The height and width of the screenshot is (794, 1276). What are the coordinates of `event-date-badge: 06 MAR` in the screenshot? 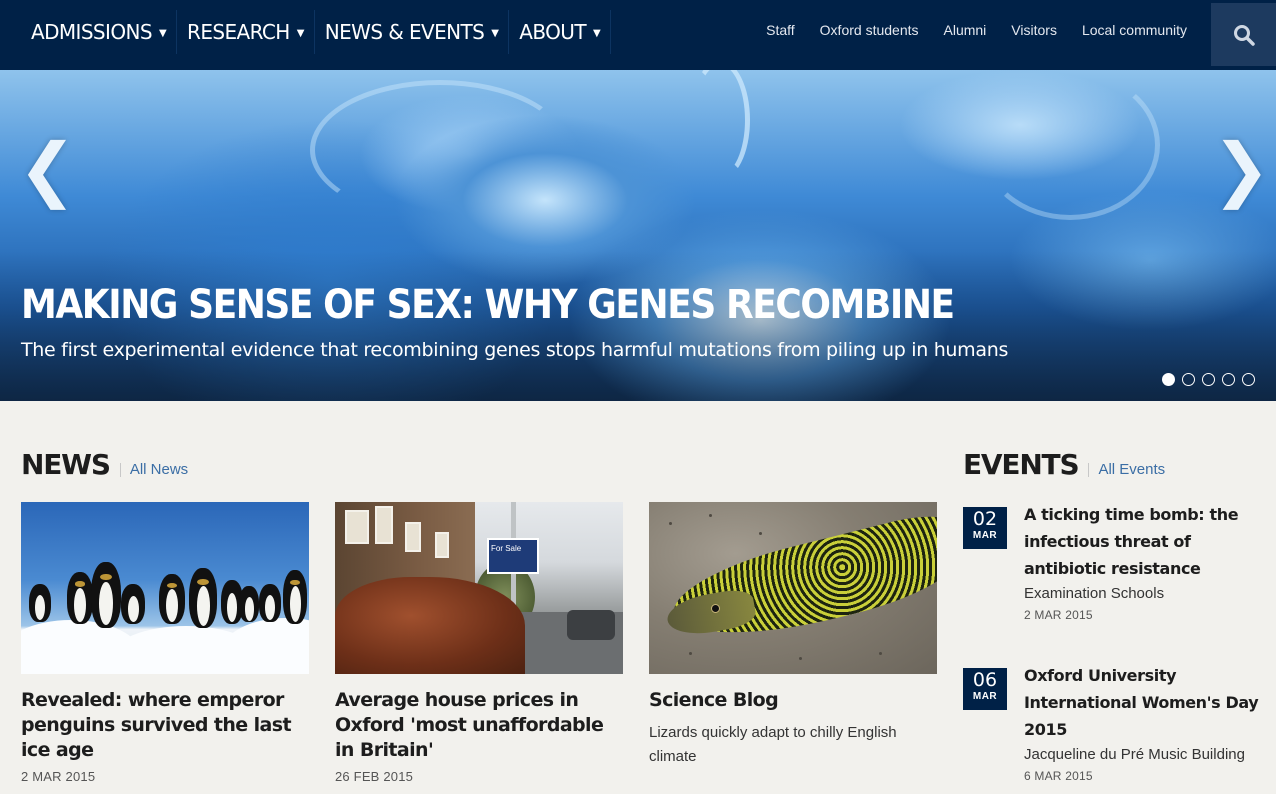 It's located at (985, 689).